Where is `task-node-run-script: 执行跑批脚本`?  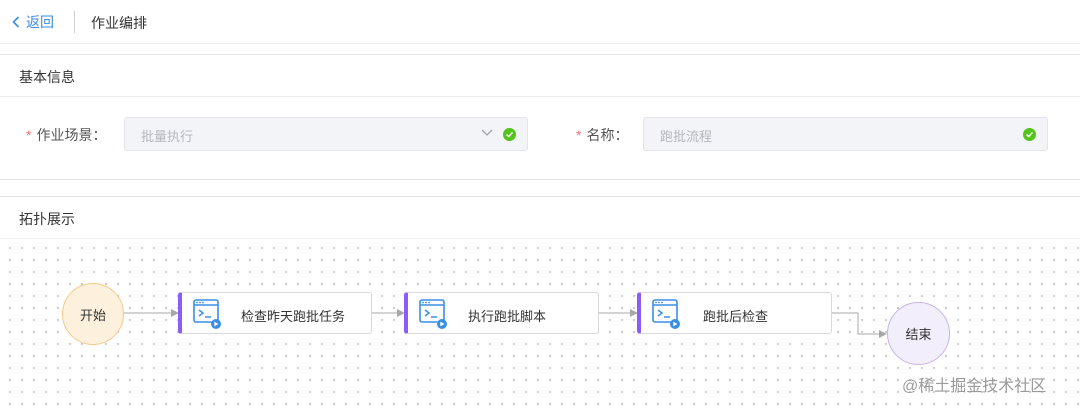
task-node-run-script: 执行跑批脚本 is located at coordinates (501, 313).